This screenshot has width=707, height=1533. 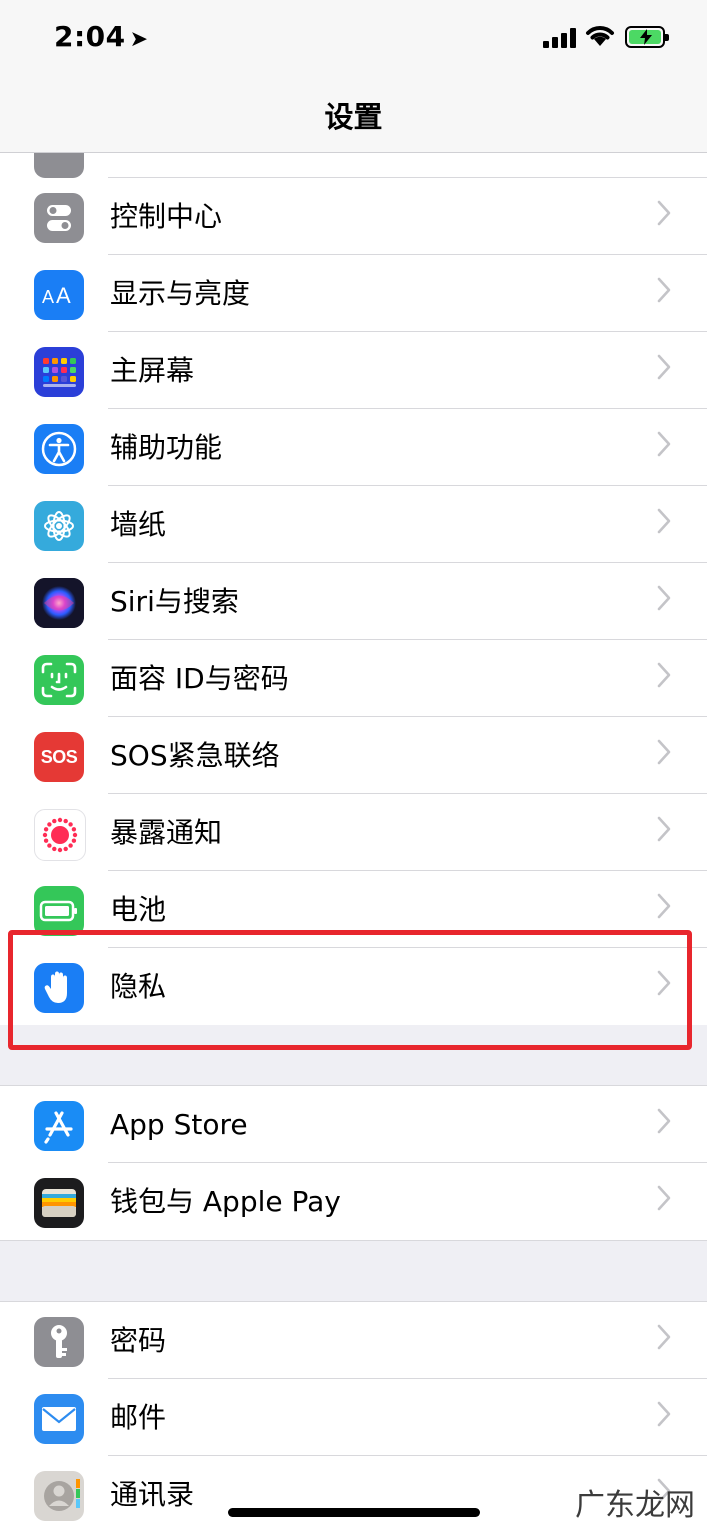 What do you see at coordinates (59, 757) in the screenshot?
I see `sos-icon: SOS` at bounding box center [59, 757].